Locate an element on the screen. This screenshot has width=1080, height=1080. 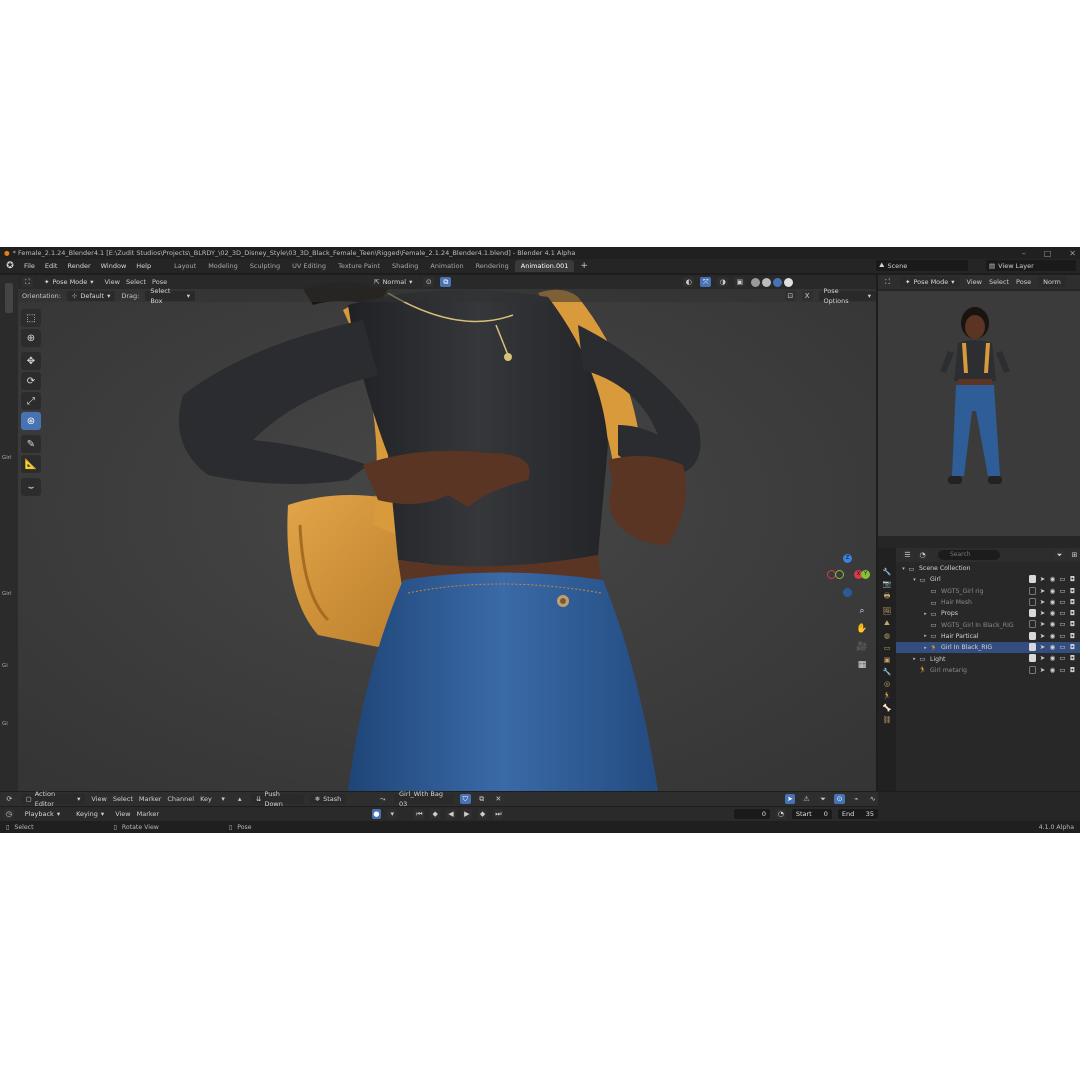
outliner-row: 🏃 Girl metarig ➤ ◉ ▭ ◘ is located at coordinates (988, 670).